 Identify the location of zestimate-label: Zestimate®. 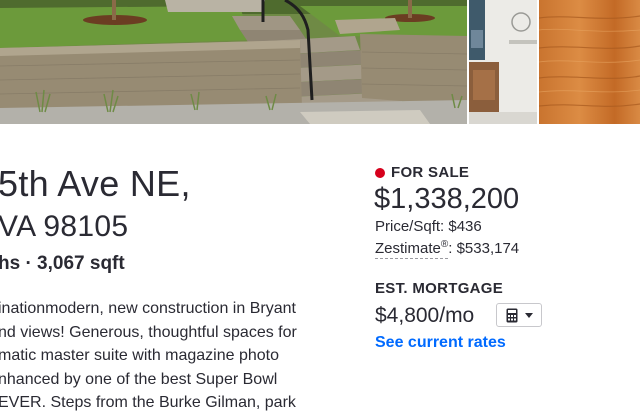
(412, 249).